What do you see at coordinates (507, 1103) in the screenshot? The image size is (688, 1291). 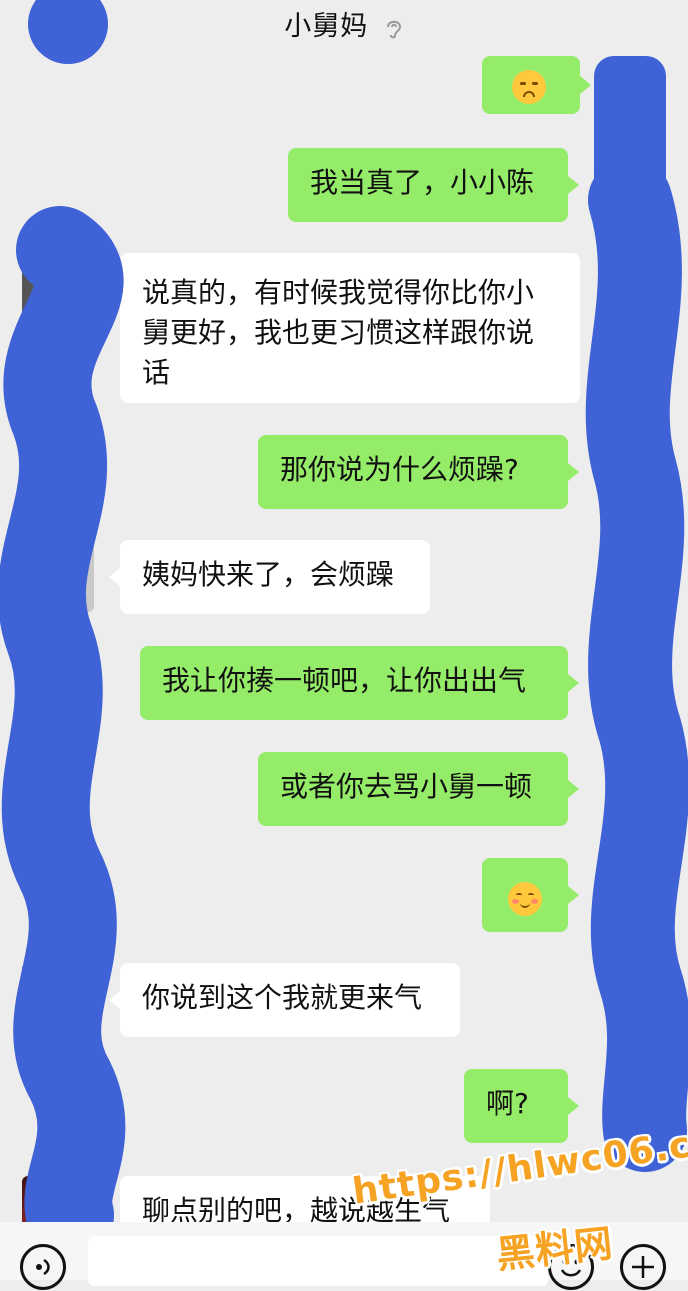 I see `message-text: 啊?` at bounding box center [507, 1103].